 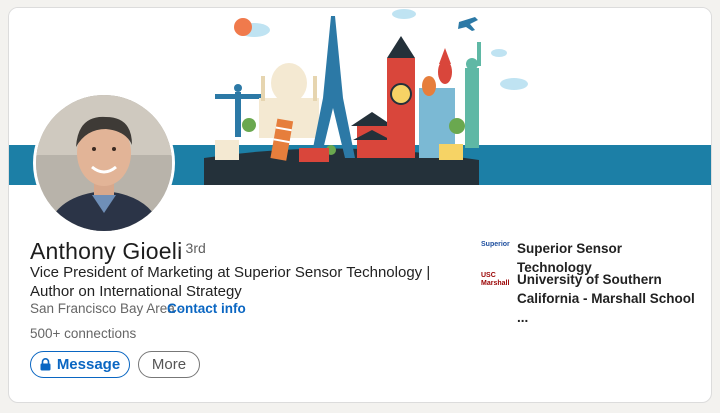 I want to click on avatar, so click(x=104, y=163).